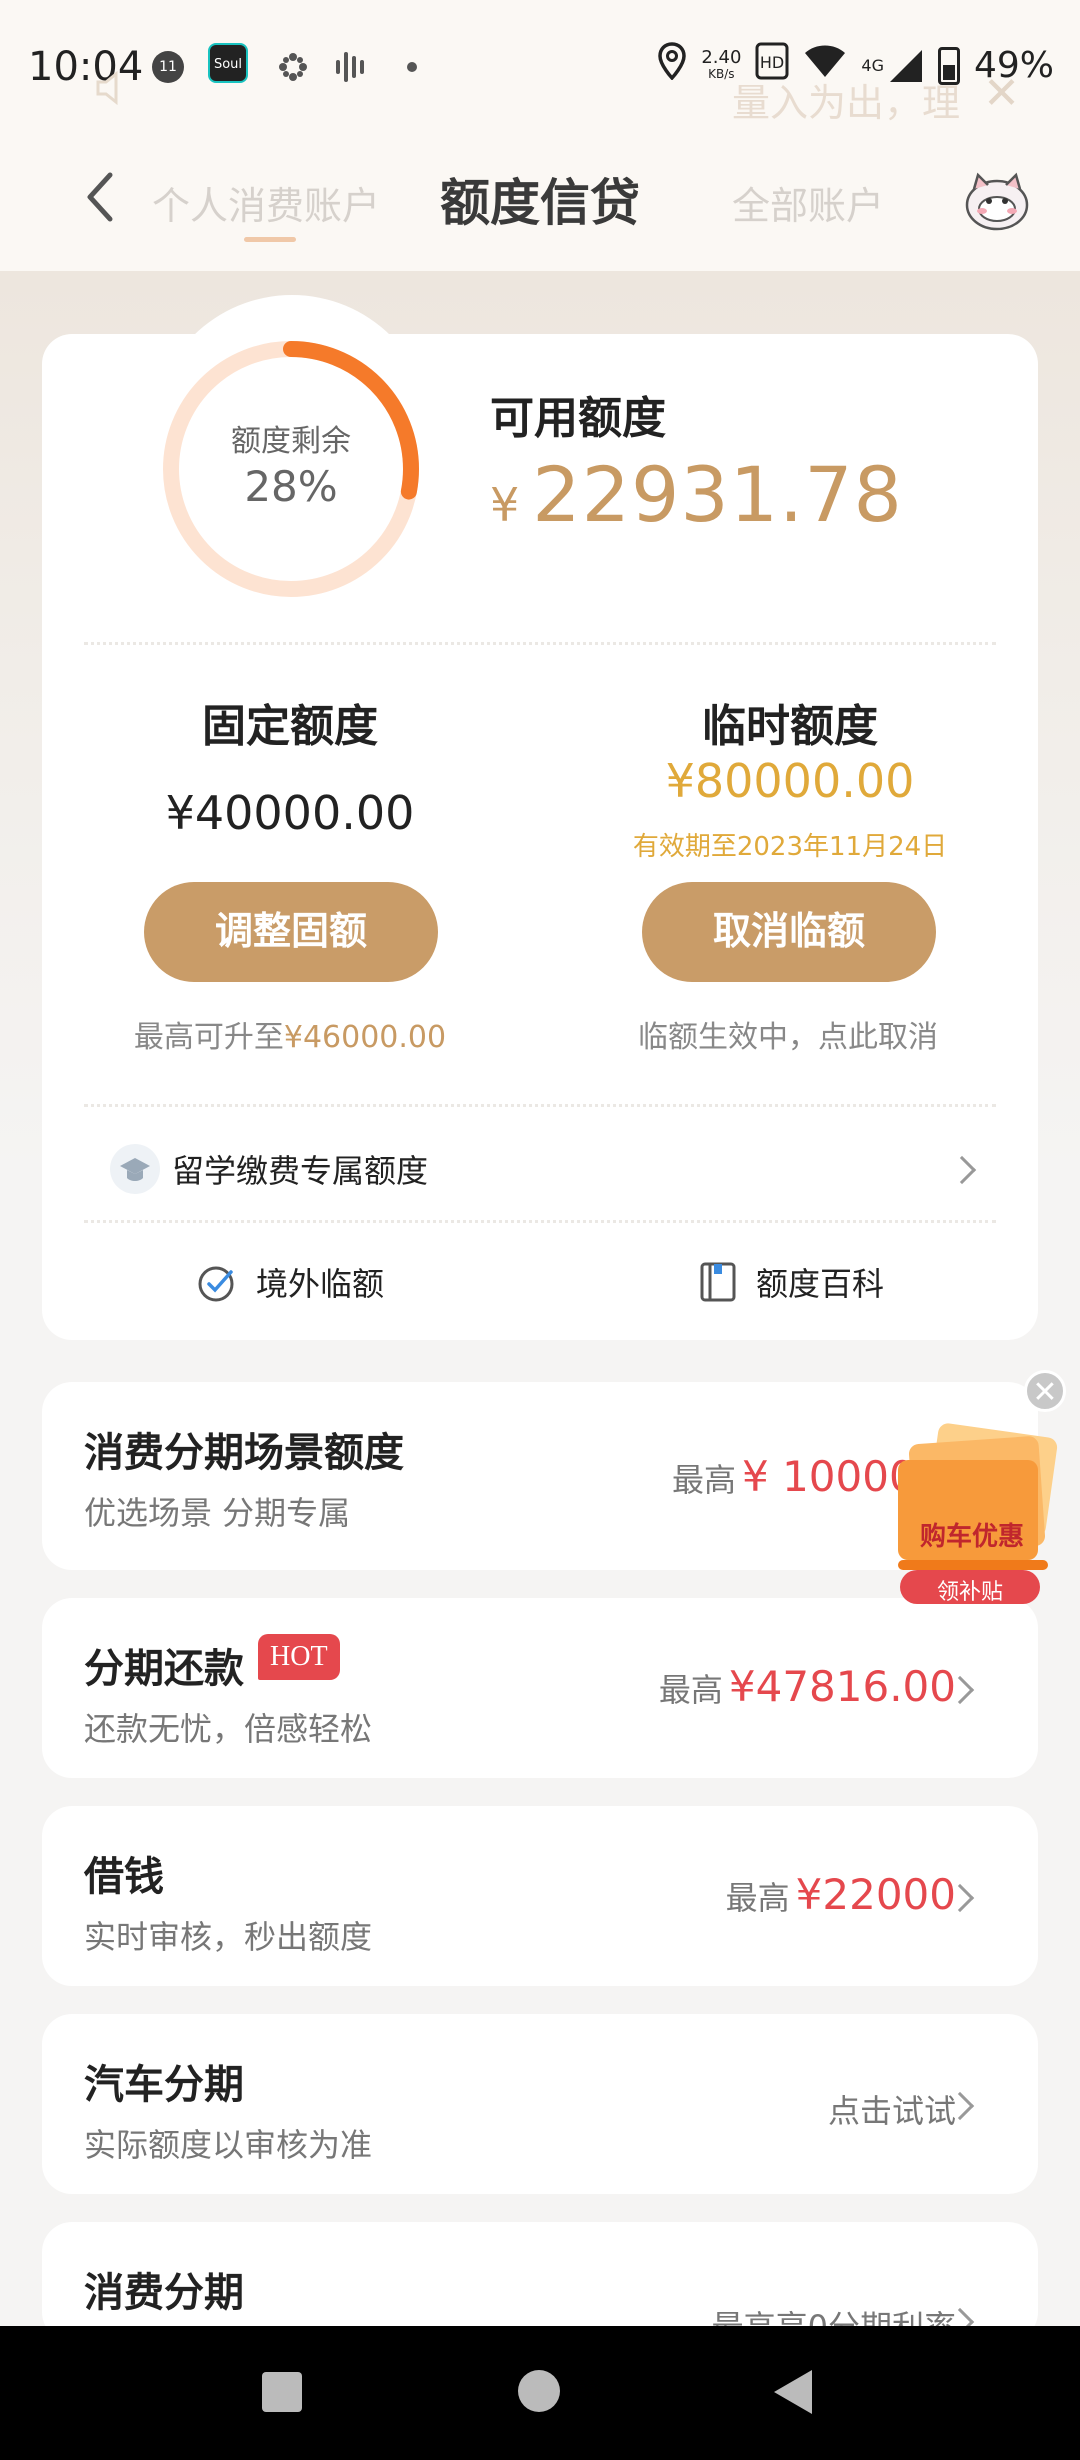  Describe the element at coordinates (299, 1657) in the screenshot. I see `hot-badge: HOT` at that location.